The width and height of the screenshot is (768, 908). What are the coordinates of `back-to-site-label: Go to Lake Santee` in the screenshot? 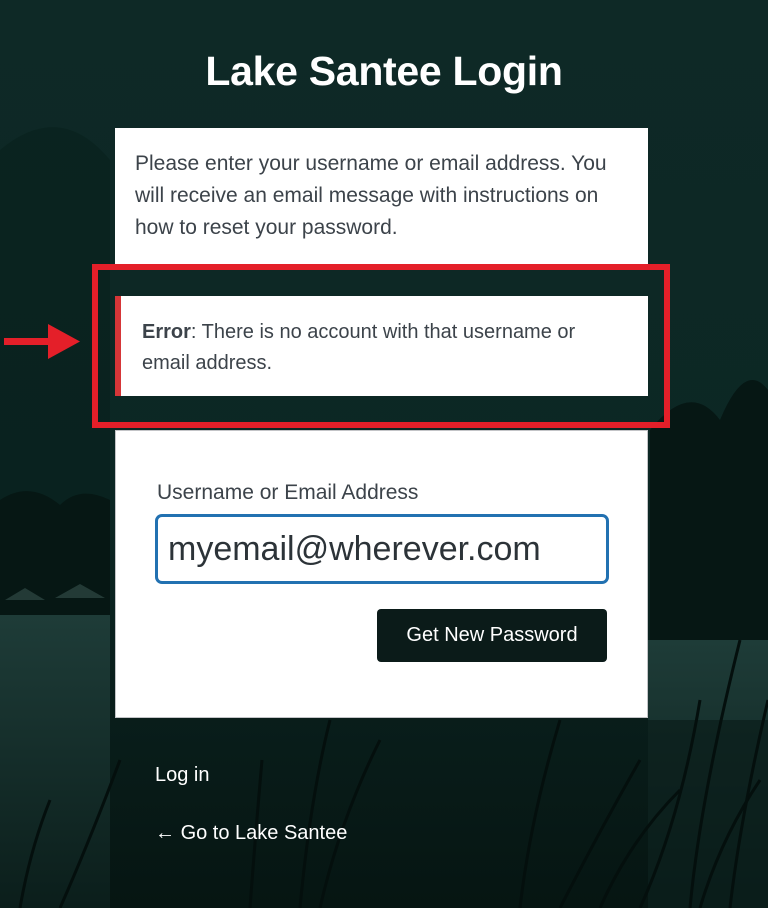 It's located at (264, 833).